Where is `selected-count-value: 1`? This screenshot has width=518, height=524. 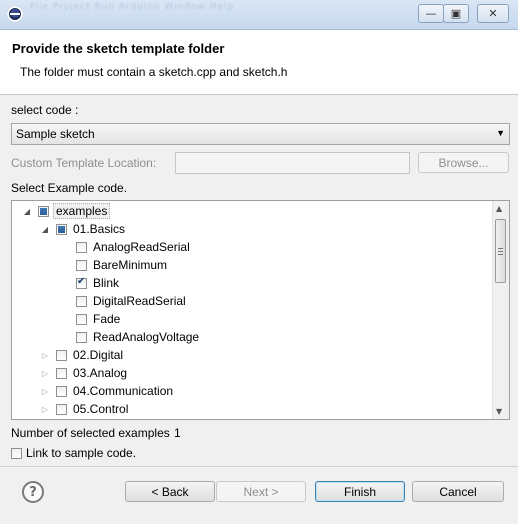 selected-count-value: 1 is located at coordinates (177, 433).